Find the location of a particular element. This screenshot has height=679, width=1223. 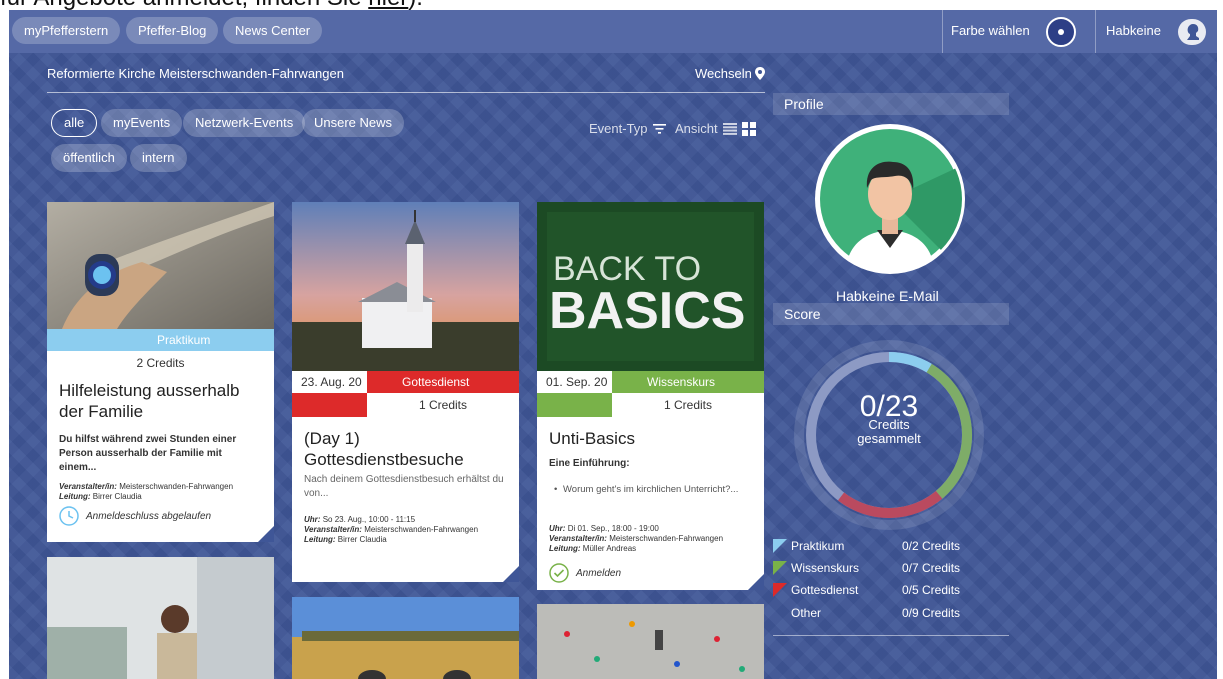

nav-mypfefferstern: myPfefferstern is located at coordinates (66, 30).